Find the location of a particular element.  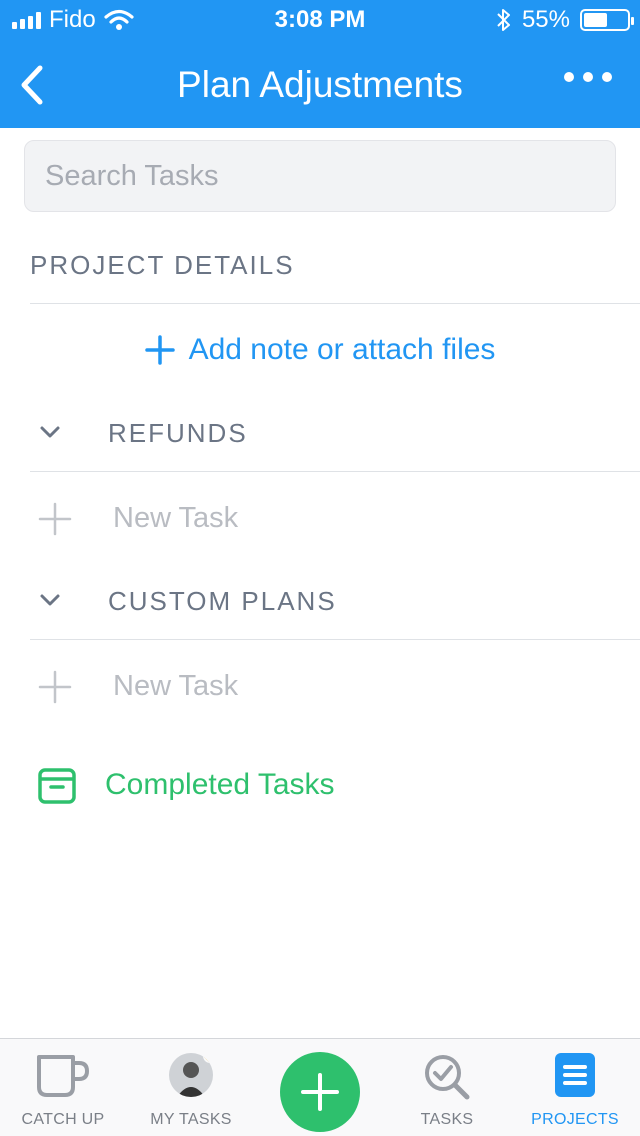

group-header-refunds: REFUNDS is located at coordinates (320, 435).